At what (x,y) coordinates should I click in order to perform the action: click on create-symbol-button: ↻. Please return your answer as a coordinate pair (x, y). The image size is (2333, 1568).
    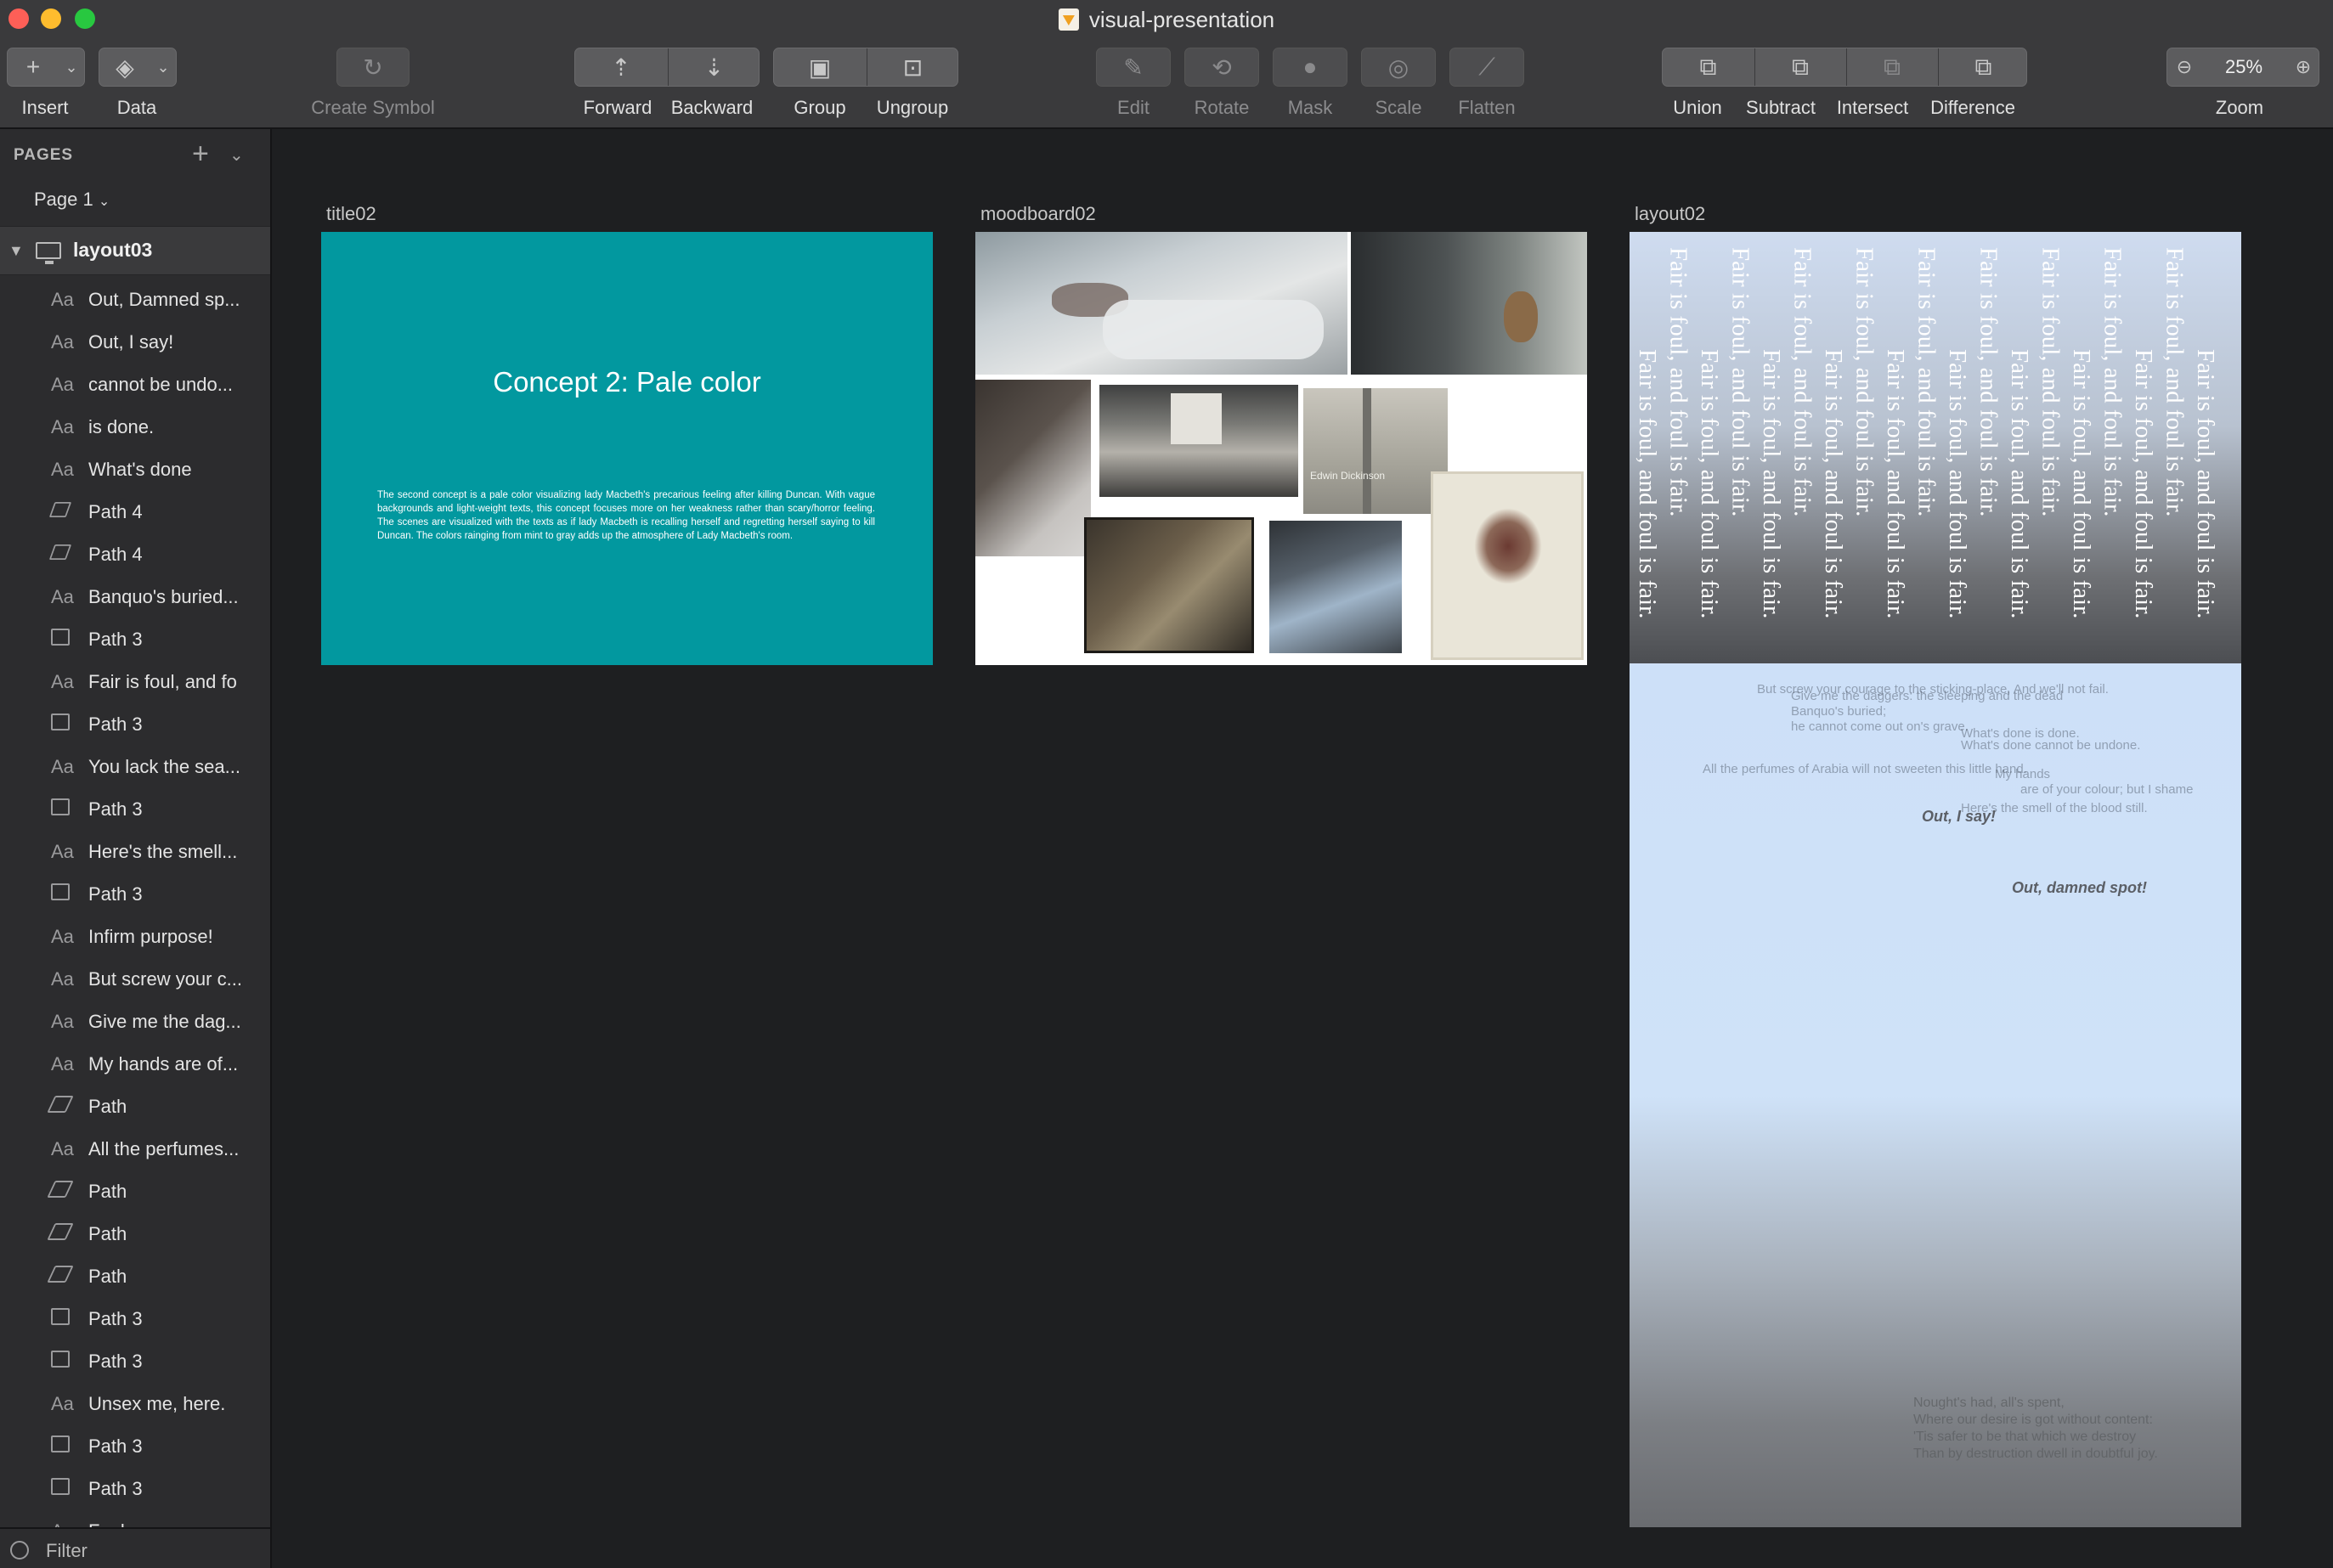
    Looking at the image, I should click on (373, 67).